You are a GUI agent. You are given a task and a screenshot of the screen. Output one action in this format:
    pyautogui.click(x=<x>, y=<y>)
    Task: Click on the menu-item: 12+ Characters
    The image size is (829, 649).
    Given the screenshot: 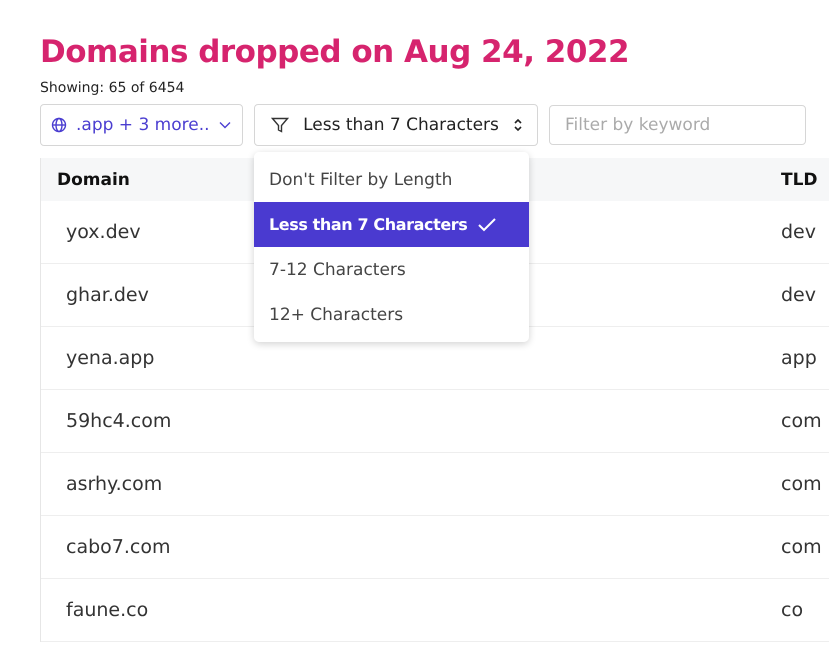 What is the action you would take?
    pyautogui.click(x=391, y=314)
    